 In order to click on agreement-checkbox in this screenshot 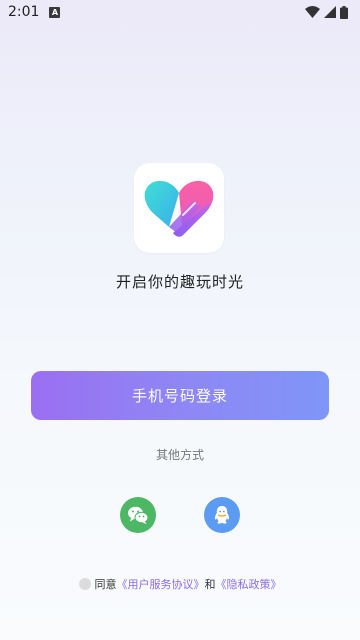, I will do `click(84, 584)`.